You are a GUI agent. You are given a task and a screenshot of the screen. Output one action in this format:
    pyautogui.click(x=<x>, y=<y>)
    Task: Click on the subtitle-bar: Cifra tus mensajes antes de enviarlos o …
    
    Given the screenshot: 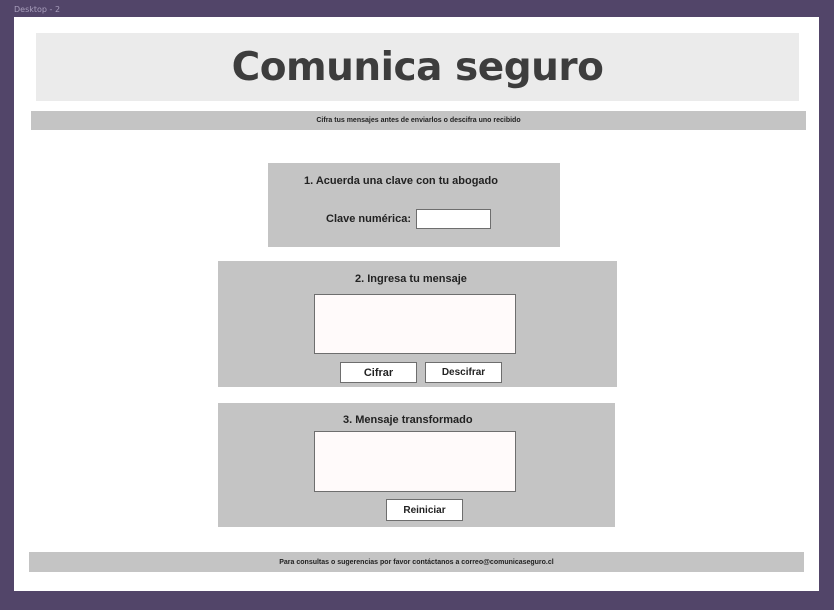 What is the action you would take?
    pyautogui.click(x=418, y=120)
    